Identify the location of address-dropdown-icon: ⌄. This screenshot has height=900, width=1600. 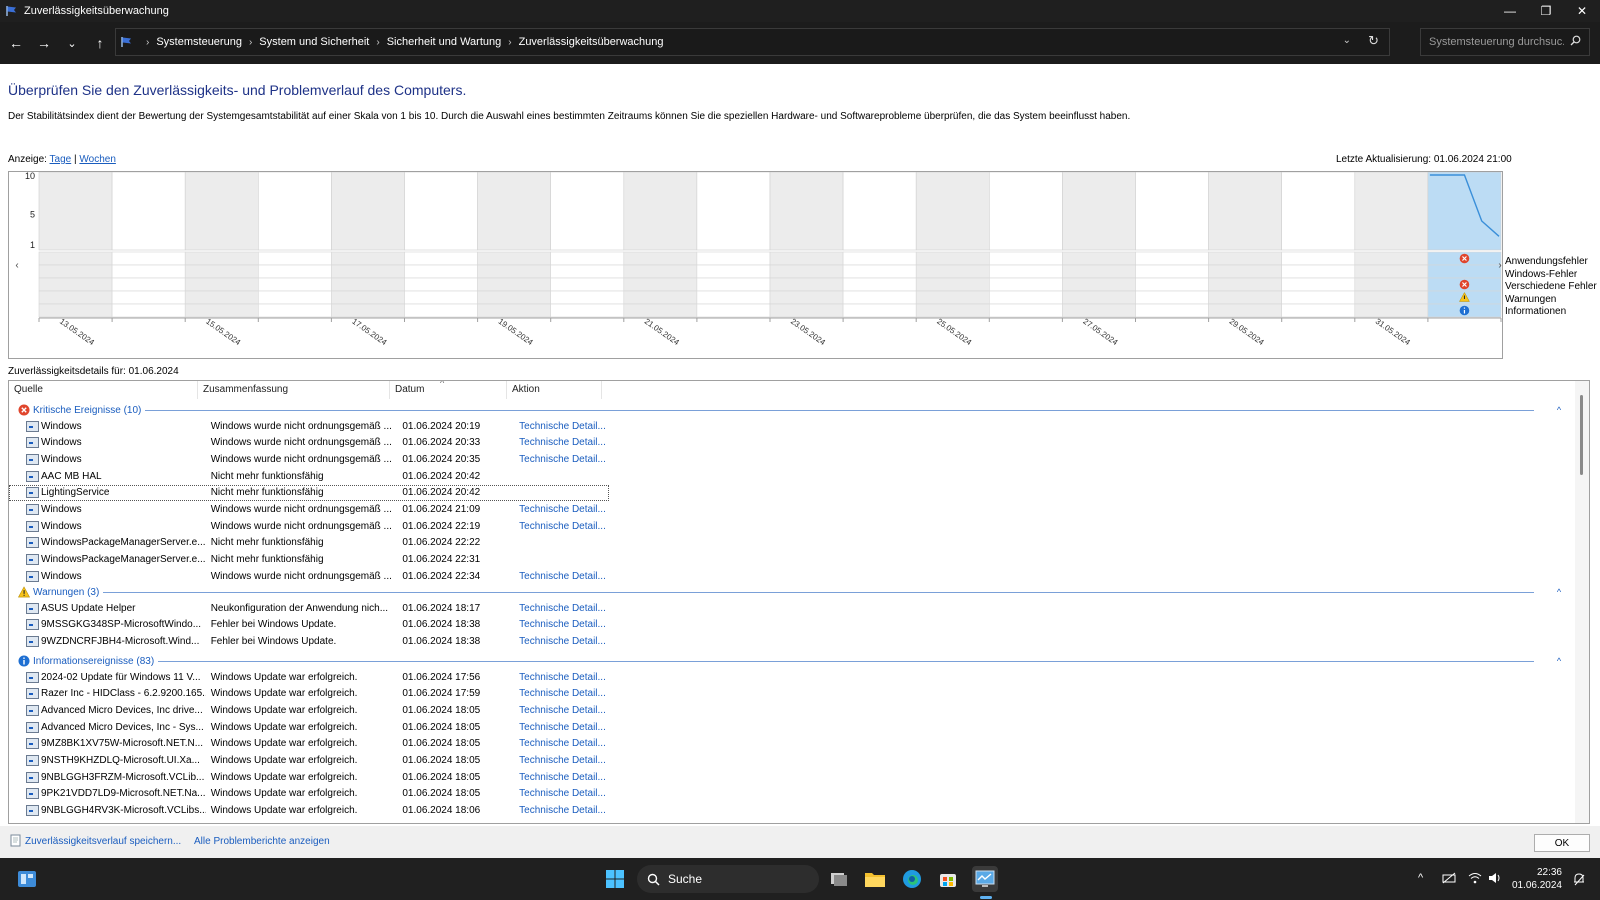
(1347, 40).